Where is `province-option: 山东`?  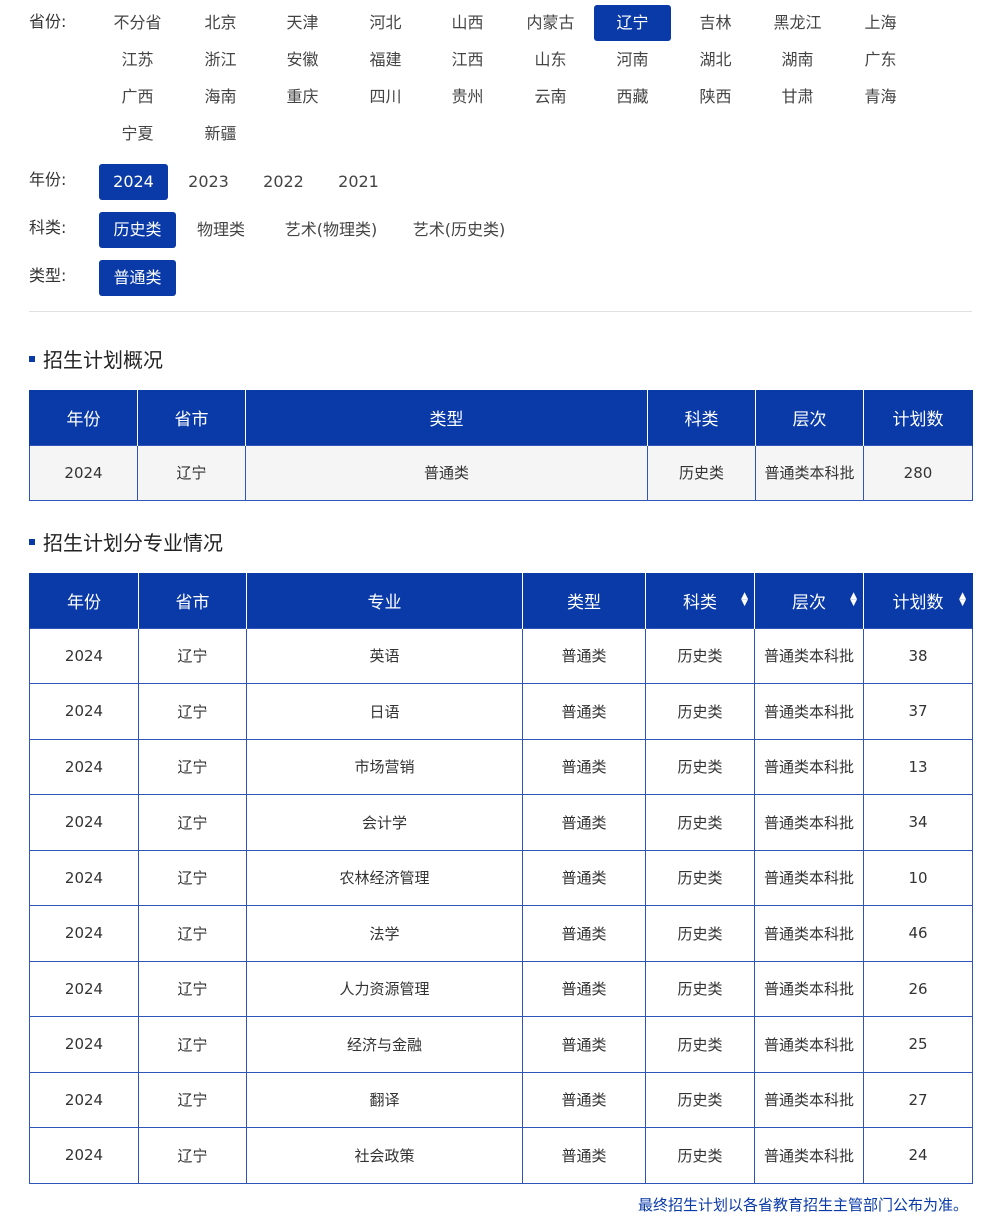
province-option: 山东 is located at coordinates (550, 60).